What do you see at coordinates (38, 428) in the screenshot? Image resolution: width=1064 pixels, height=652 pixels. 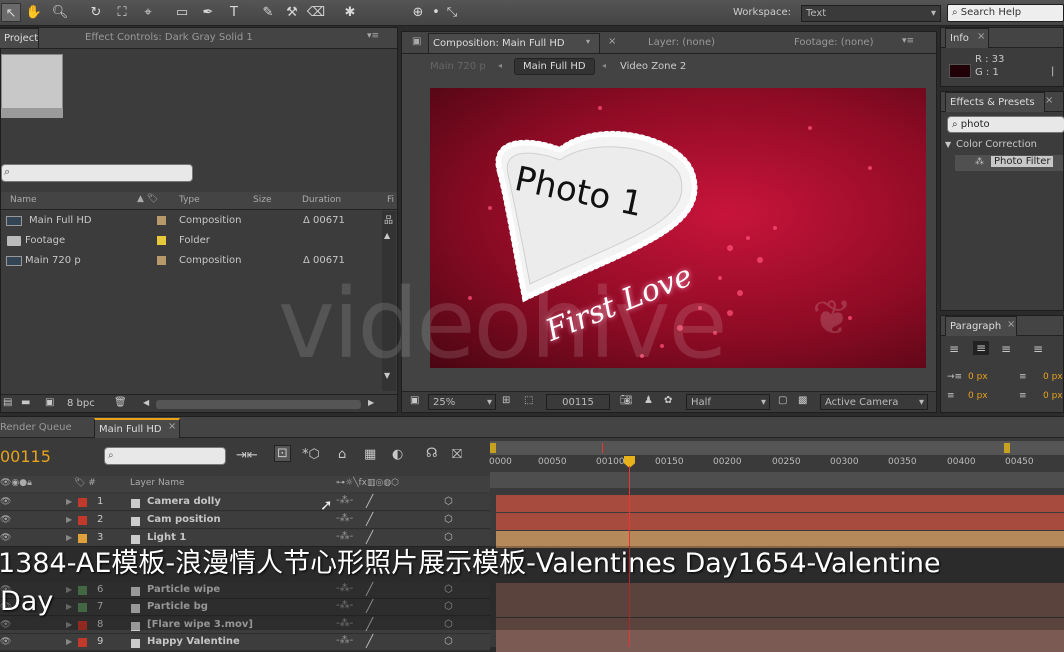 I see `tab-render-queue: Render Queue` at bounding box center [38, 428].